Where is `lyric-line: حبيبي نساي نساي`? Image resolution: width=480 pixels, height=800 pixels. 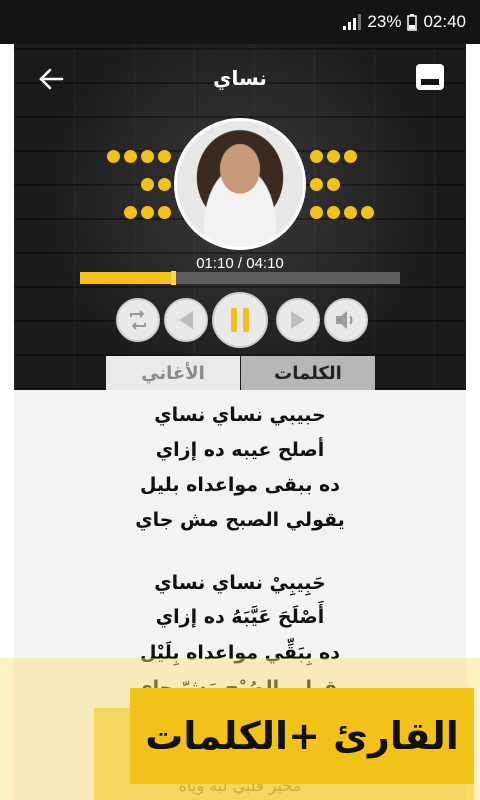
lyric-line: حبيبي نساي نساي is located at coordinates (240, 415).